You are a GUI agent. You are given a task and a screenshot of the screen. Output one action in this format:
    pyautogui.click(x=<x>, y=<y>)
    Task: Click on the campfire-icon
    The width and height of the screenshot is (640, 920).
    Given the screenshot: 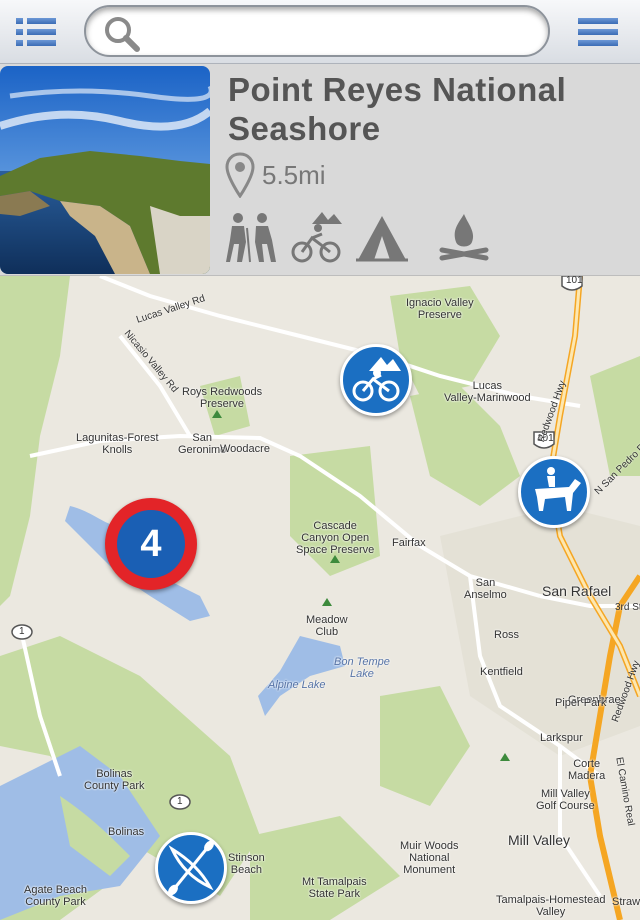 What is the action you would take?
    pyautogui.click(x=464, y=237)
    